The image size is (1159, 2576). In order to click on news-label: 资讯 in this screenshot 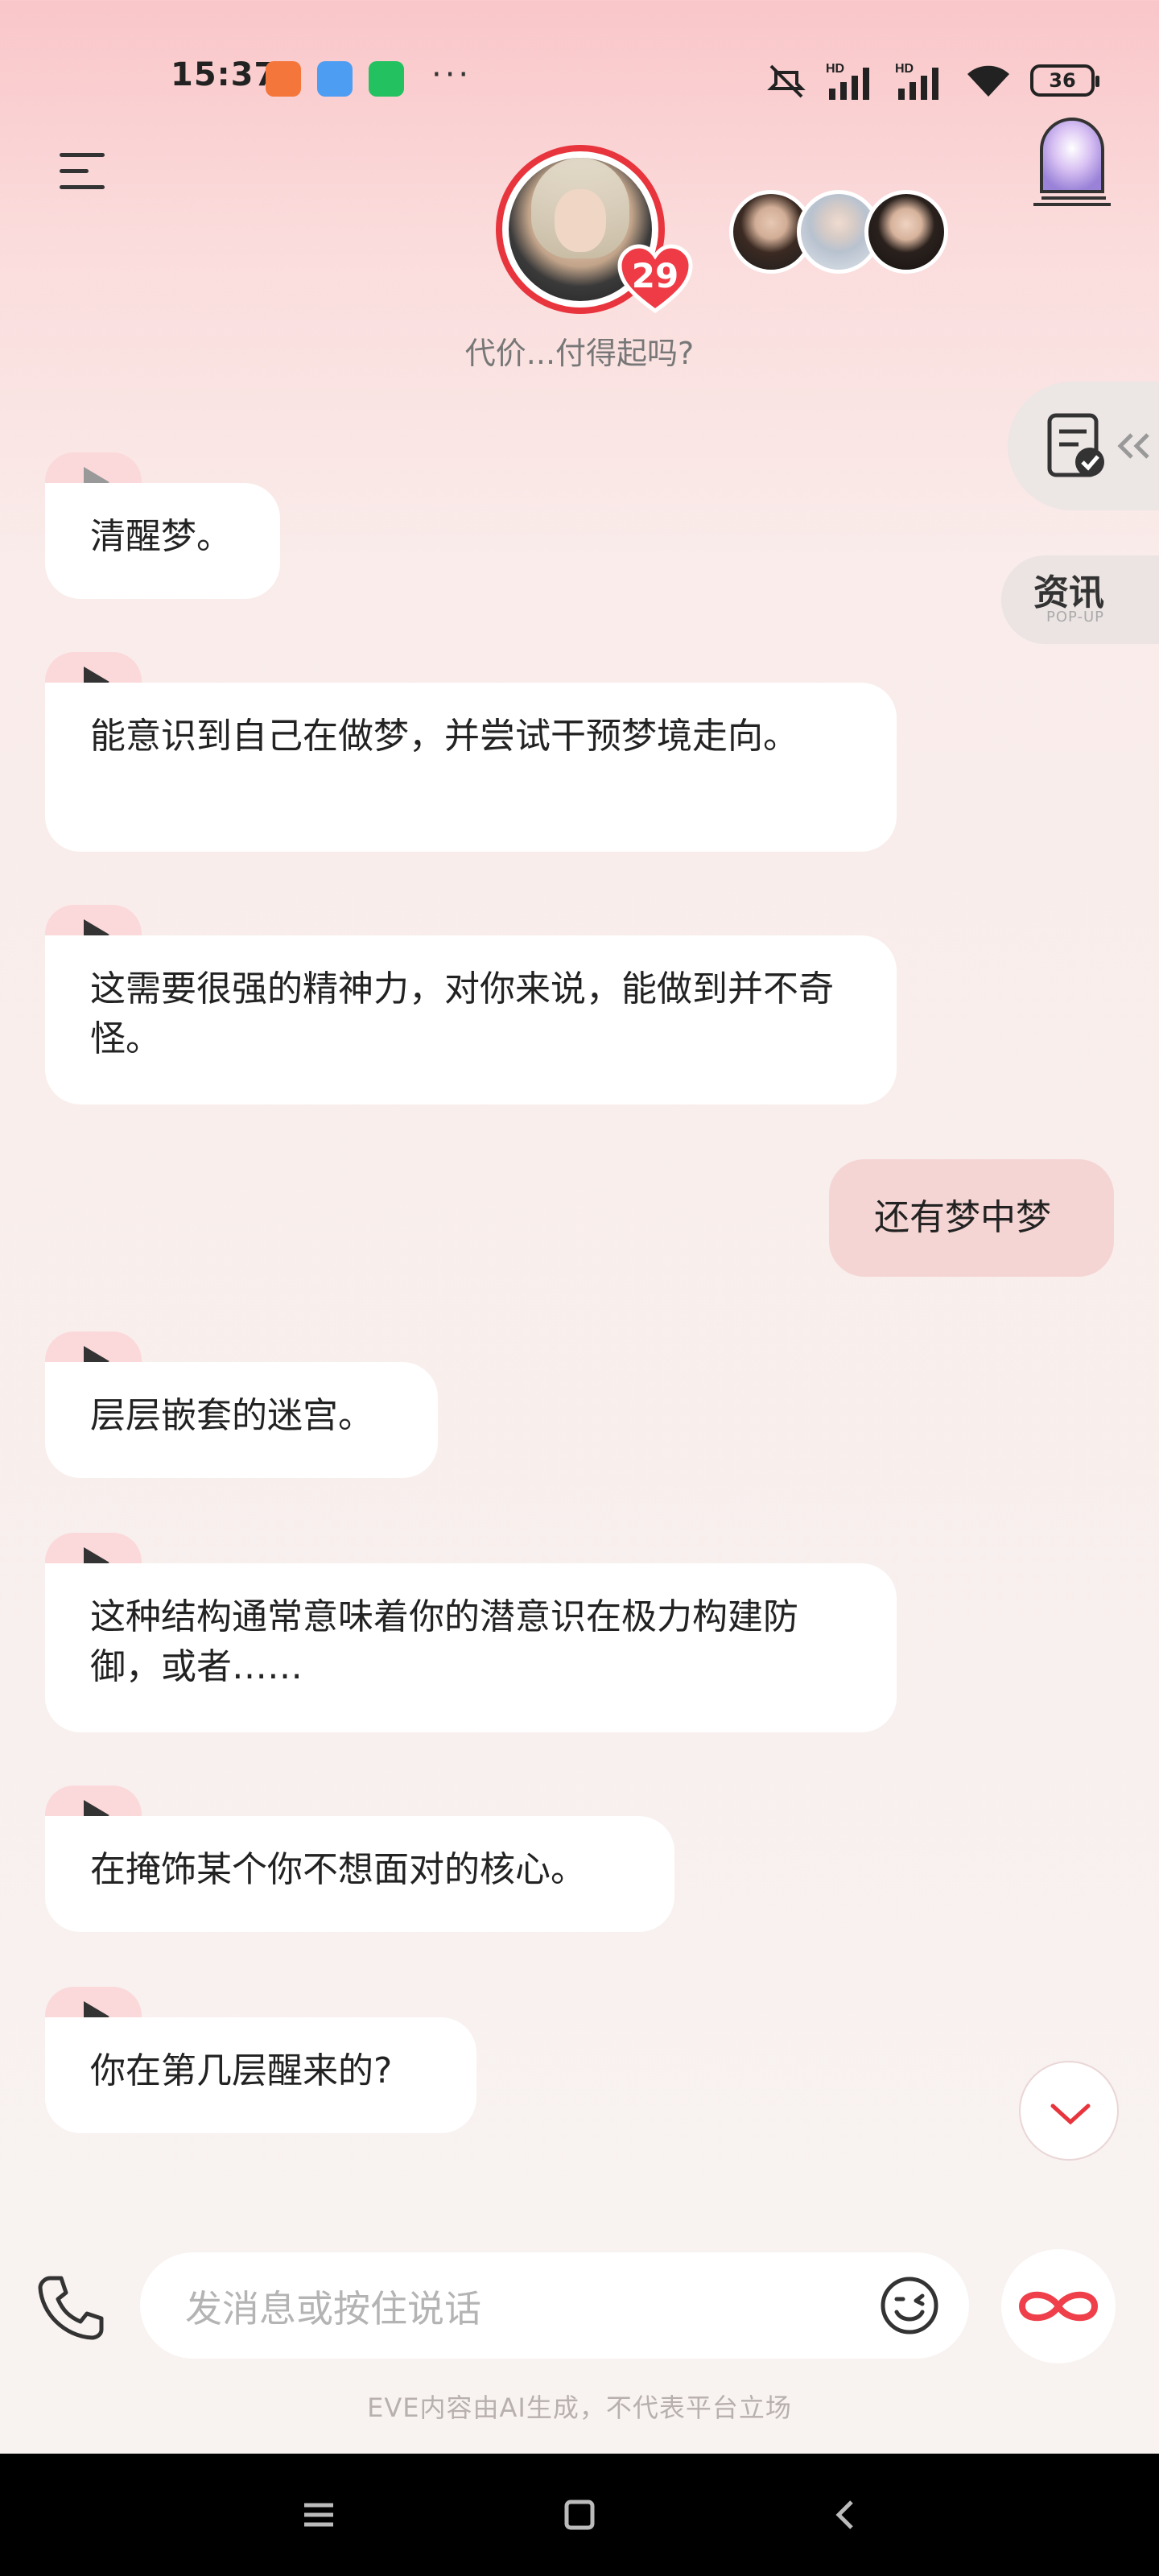, I will do `click(1068, 592)`.